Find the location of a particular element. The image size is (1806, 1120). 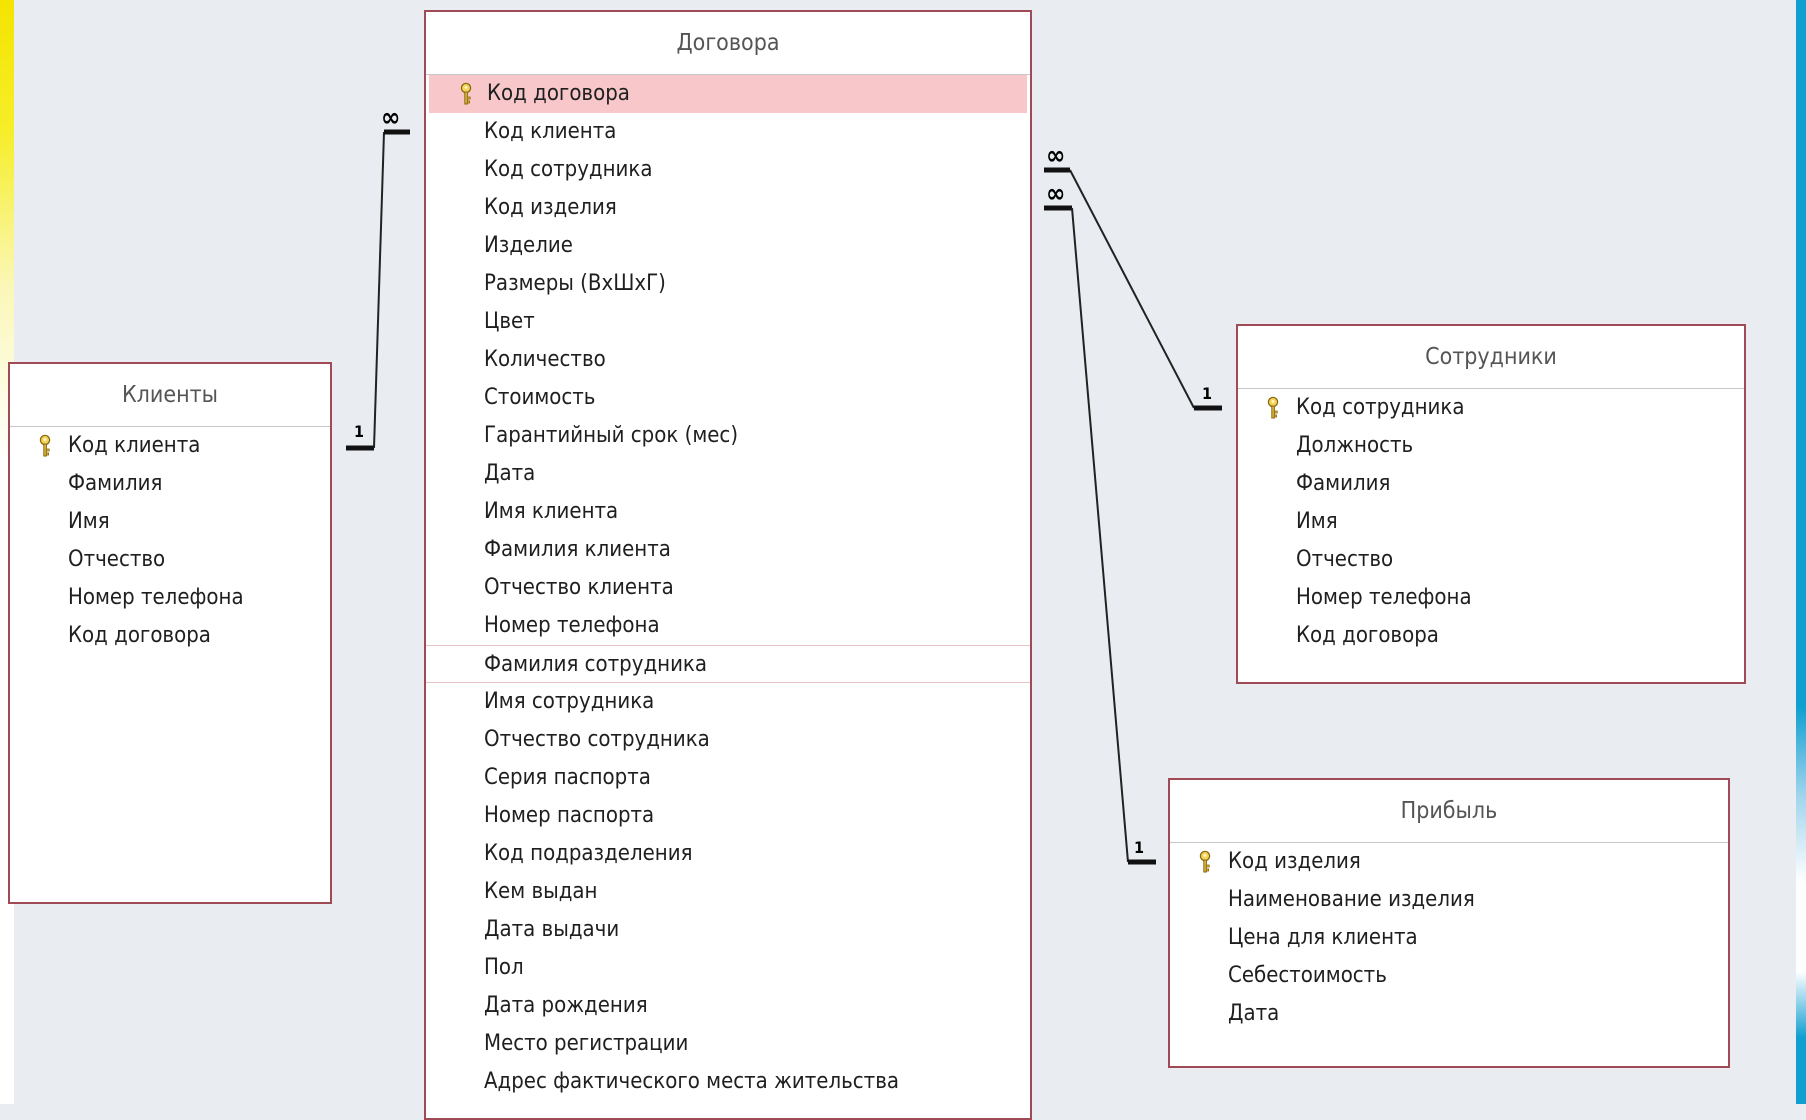

primary-key-field: Код изделия is located at coordinates (1449, 862).